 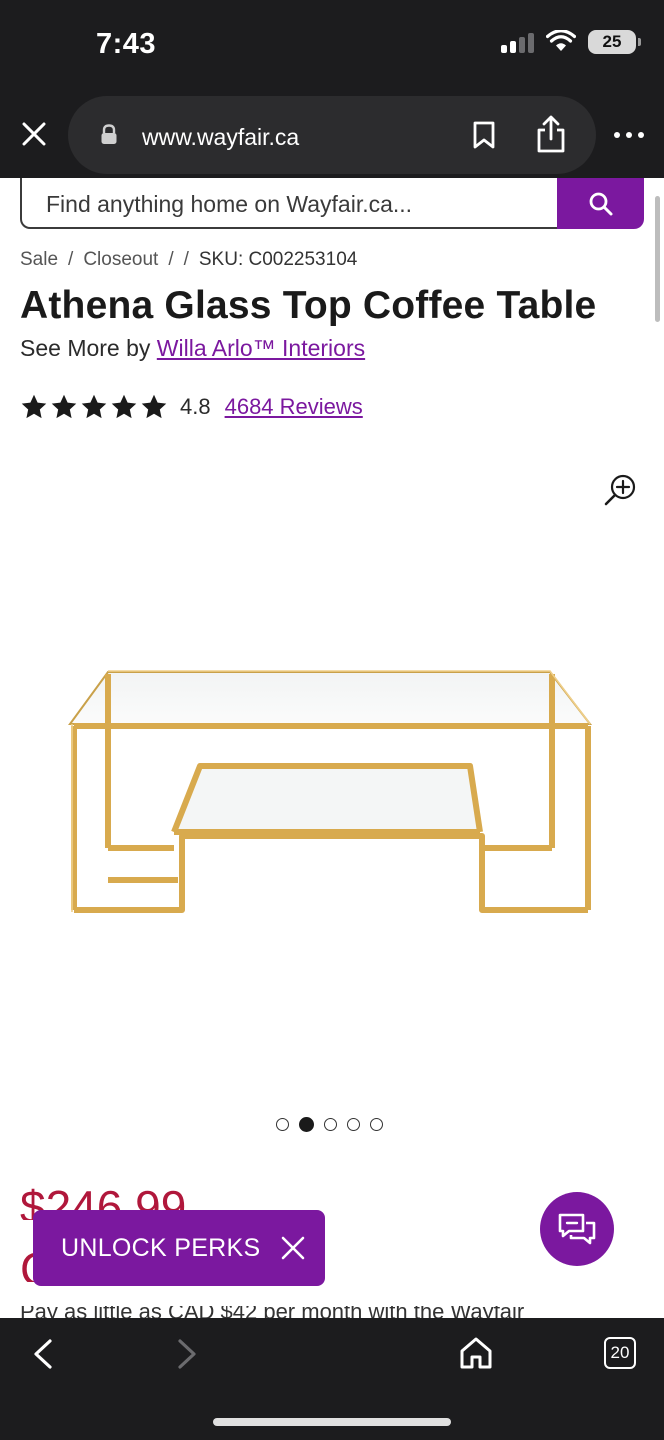 I want to click on reviews-link: 4684 Reviews, so click(x=294, y=407).